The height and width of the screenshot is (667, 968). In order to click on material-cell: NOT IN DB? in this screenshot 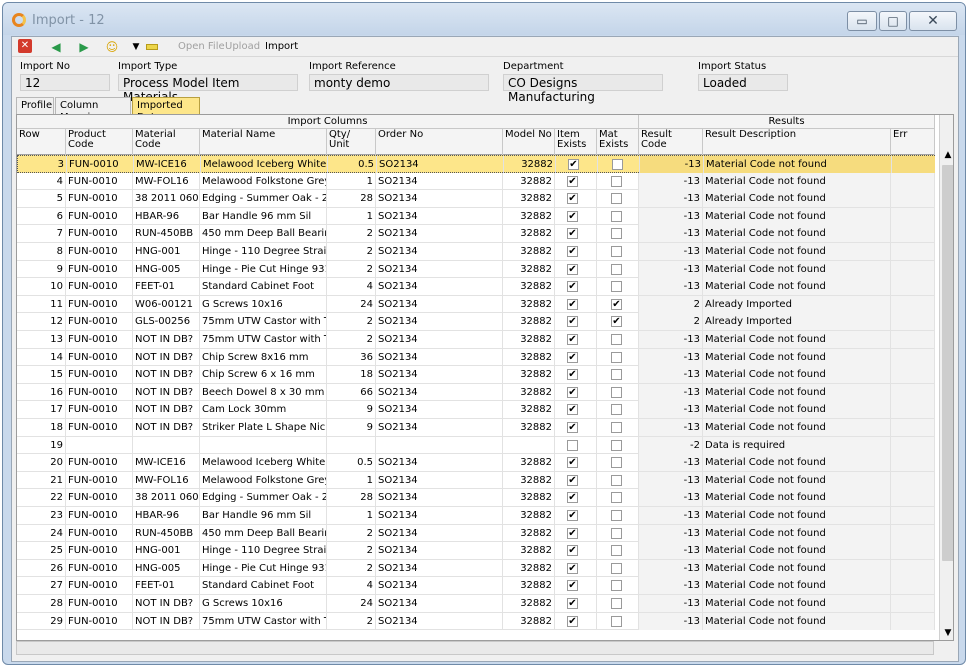, I will do `click(166, 392)`.